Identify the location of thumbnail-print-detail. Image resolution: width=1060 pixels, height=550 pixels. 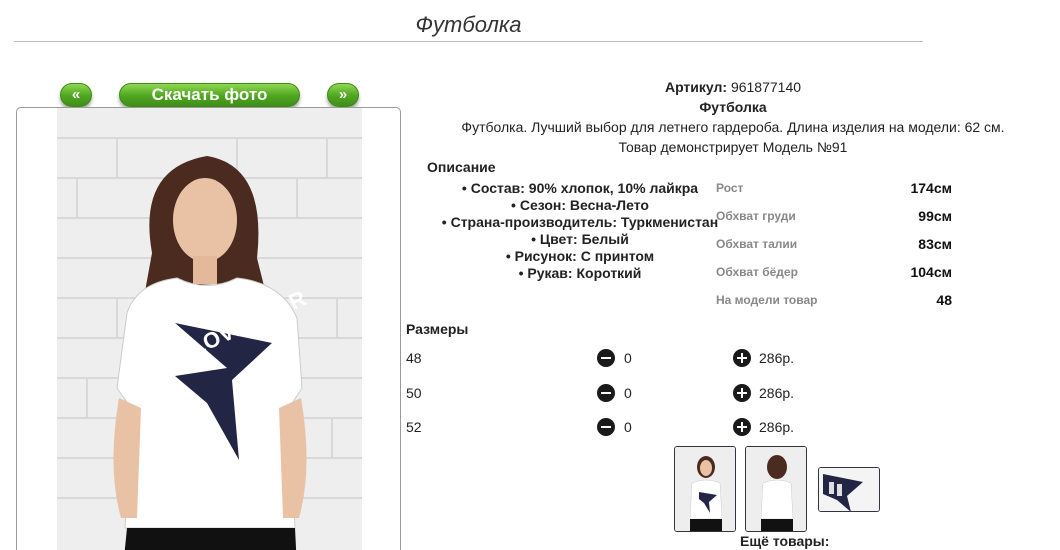
(849, 489).